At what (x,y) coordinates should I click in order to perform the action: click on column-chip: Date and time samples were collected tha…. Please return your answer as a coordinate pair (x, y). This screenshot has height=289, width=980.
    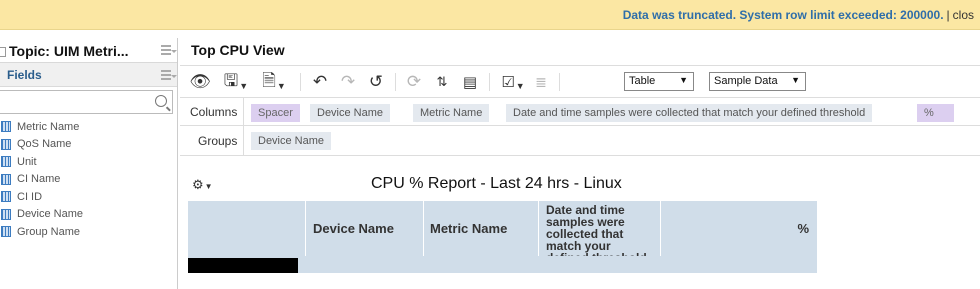
    Looking at the image, I should click on (689, 113).